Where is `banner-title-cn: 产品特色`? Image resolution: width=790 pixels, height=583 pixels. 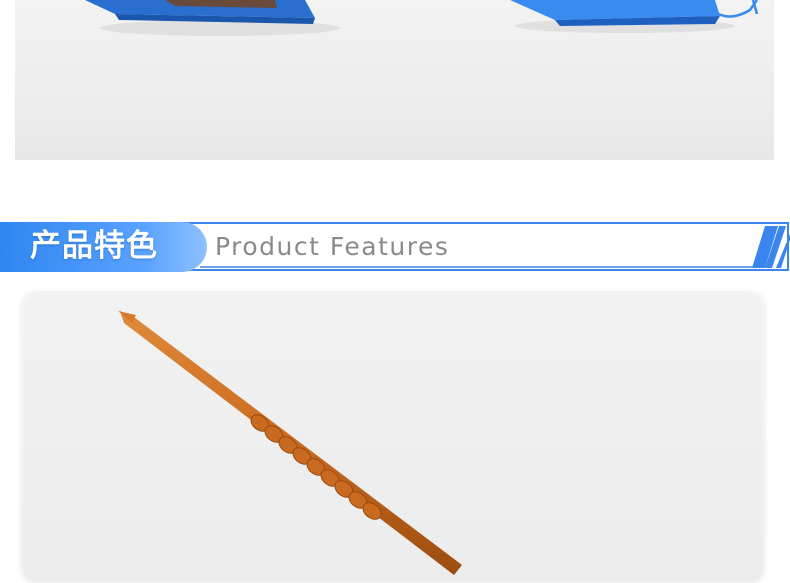
banner-title-cn: 产品特色 is located at coordinates (94, 246).